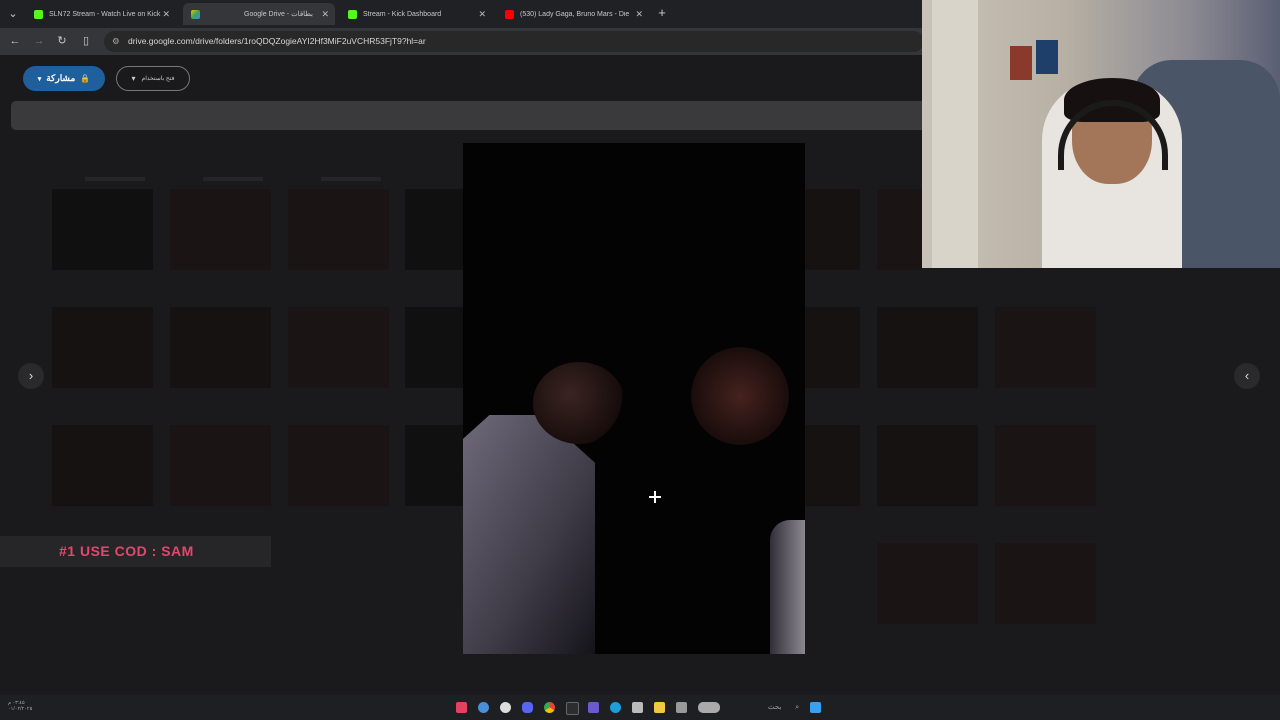  What do you see at coordinates (509, 14) in the screenshot?
I see `youtube-icon` at bounding box center [509, 14].